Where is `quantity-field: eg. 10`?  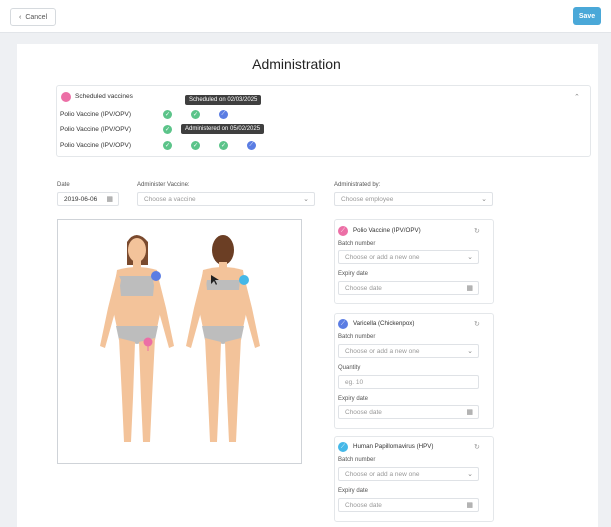
quantity-field: eg. 10 is located at coordinates (408, 382).